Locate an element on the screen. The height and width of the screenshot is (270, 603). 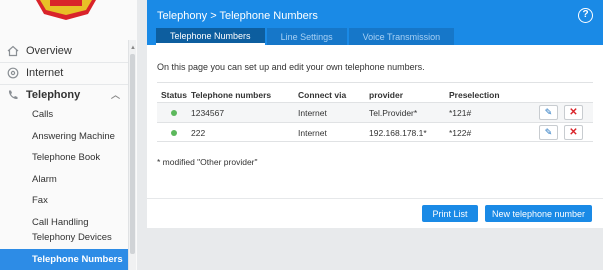
sidebar-item-calls: Calls is located at coordinates (64, 115).